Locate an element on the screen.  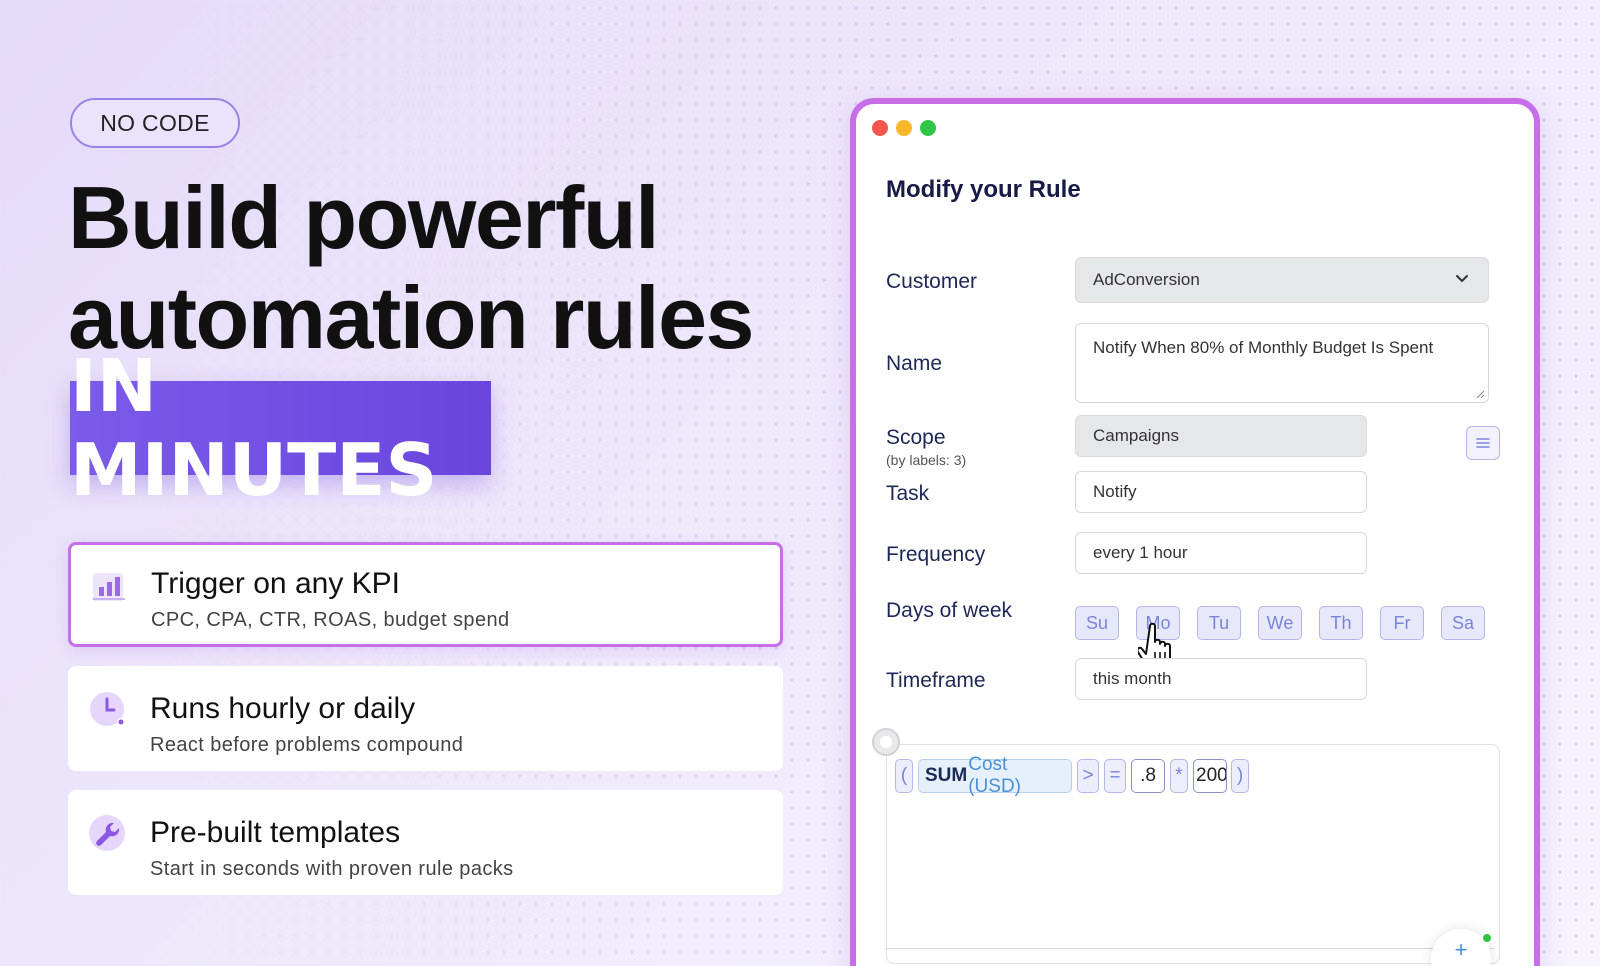
scope-field: Campaigns is located at coordinates (1221, 436).